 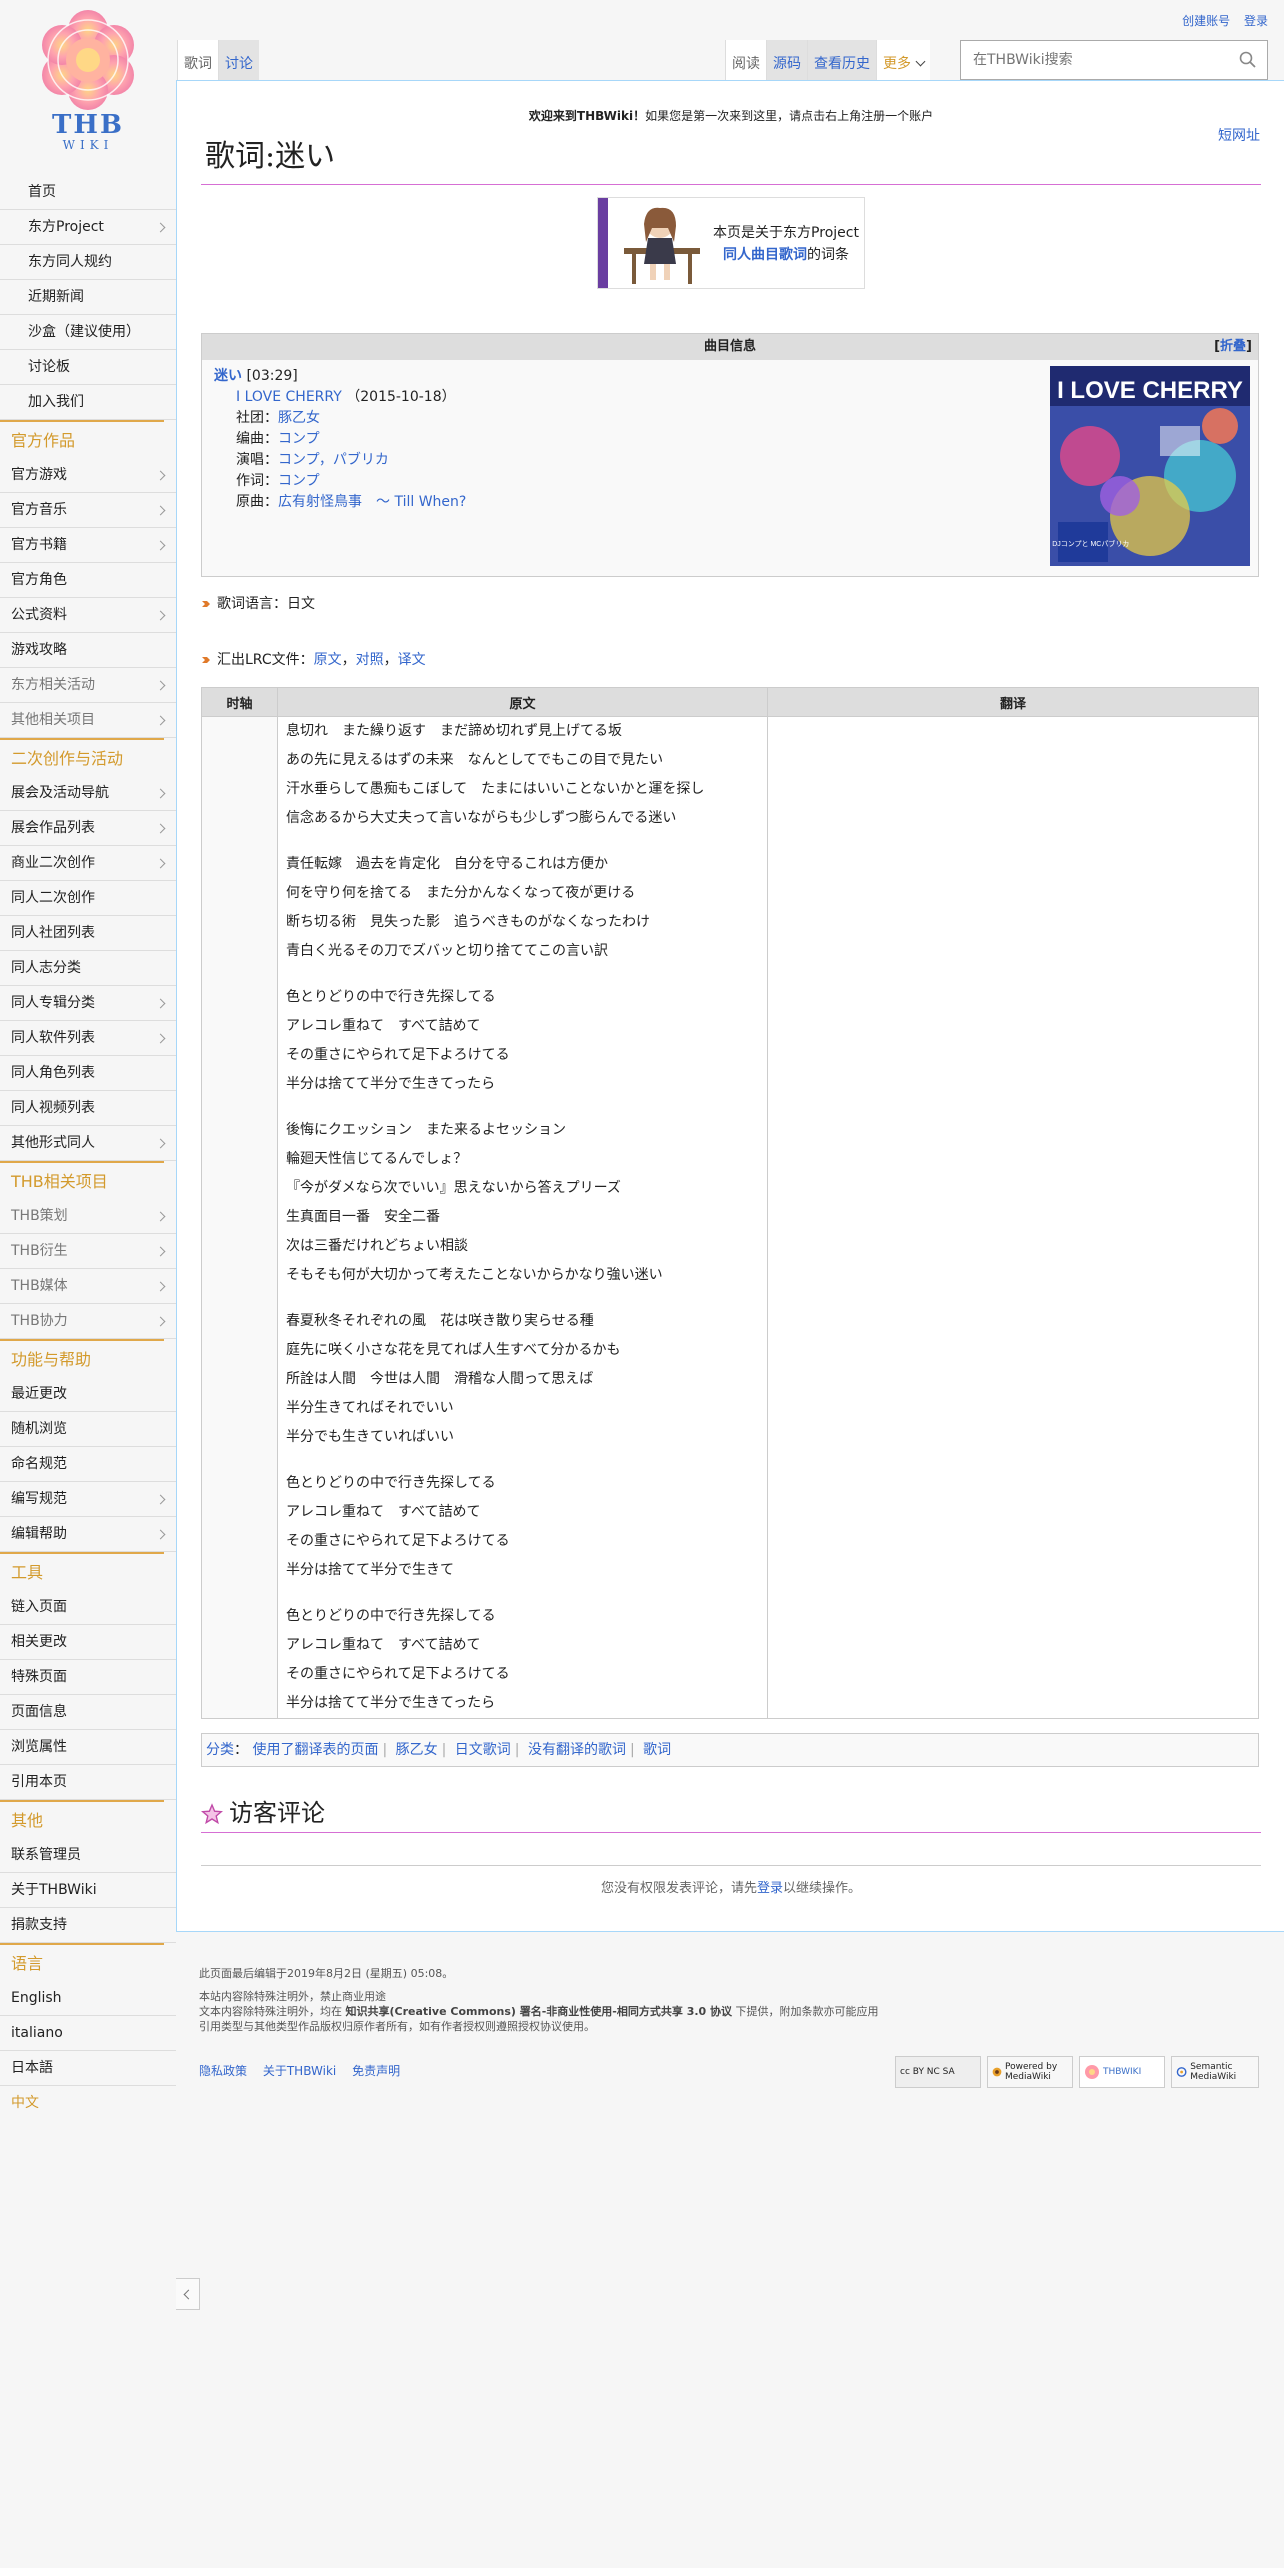 I want to click on nav-item-news: 近期新闻, so click(x=88, y=297).